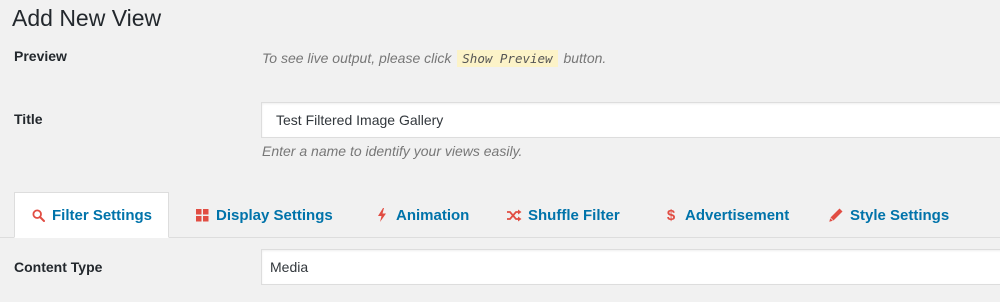  I want to click on tab-style-settings: Style Settings, so click(888, 215).